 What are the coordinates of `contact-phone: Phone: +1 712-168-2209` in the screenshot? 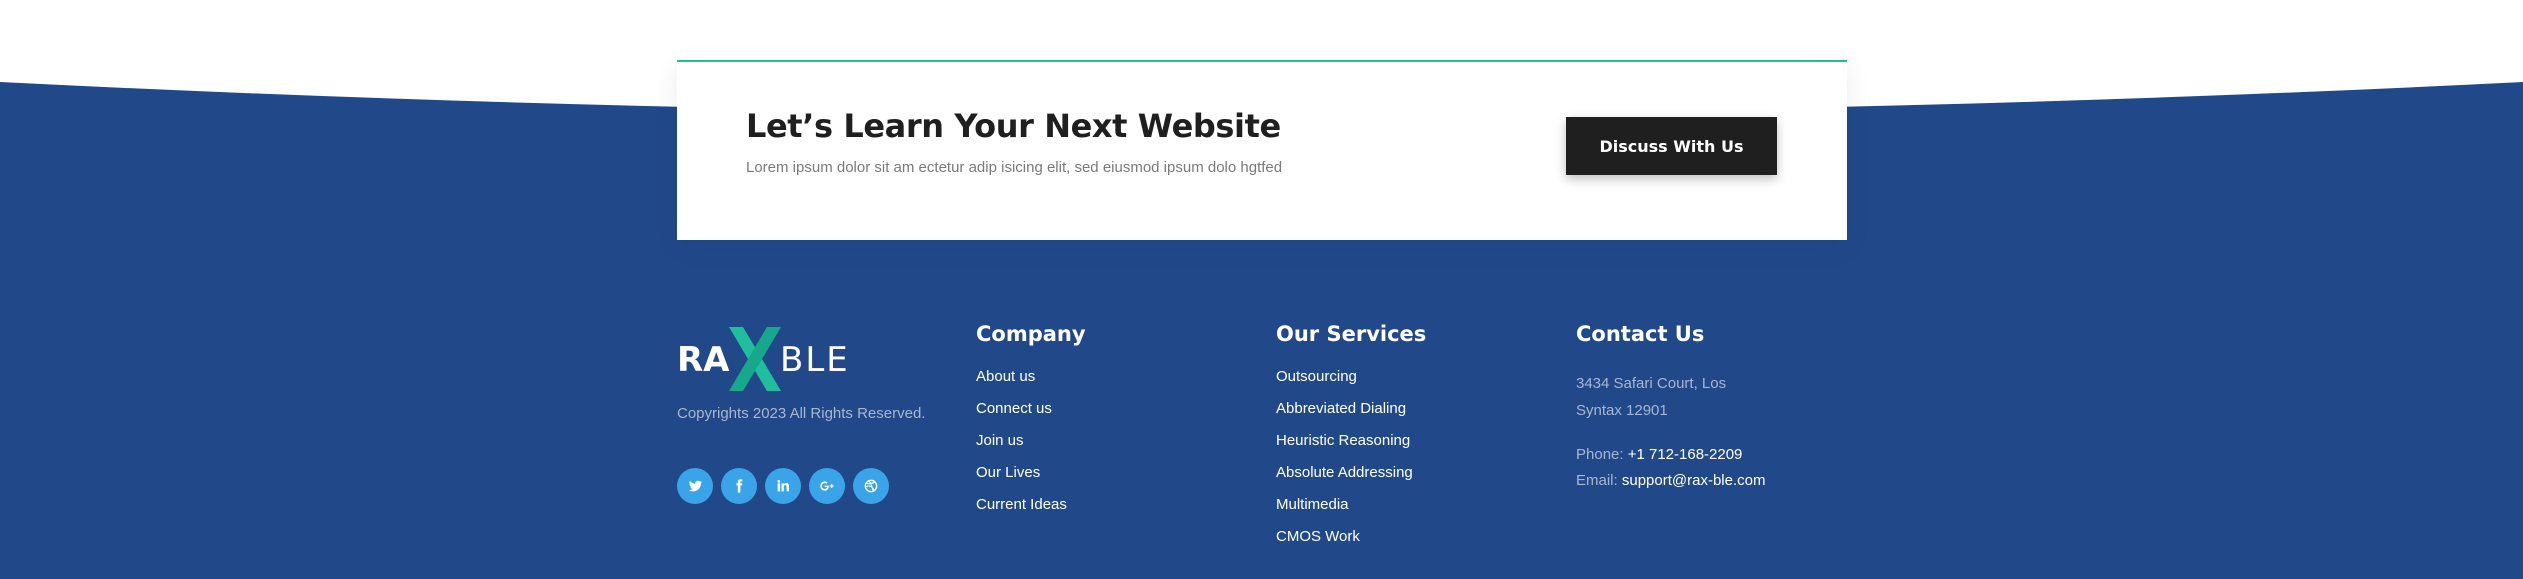 It's located at (1659, 454).